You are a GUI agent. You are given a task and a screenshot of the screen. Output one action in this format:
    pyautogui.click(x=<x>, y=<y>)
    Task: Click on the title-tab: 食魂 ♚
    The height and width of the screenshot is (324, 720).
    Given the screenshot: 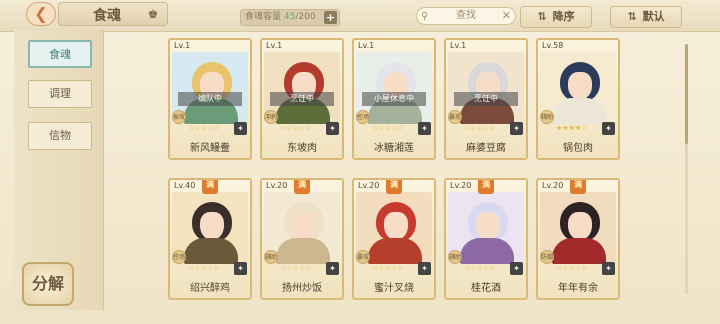 What is the action you would take?
    pyautogui.click(x=113, y=14)
    